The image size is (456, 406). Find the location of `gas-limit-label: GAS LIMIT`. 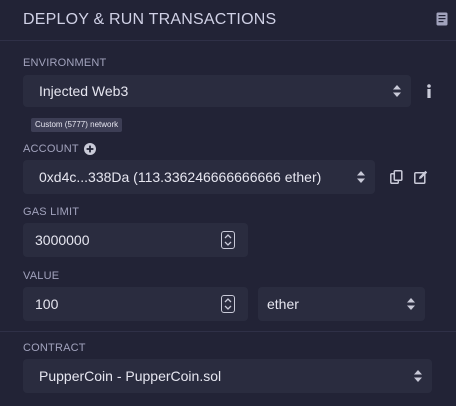

gas-limit-label: GAS LIMIT is located at coordinates (51, 212).